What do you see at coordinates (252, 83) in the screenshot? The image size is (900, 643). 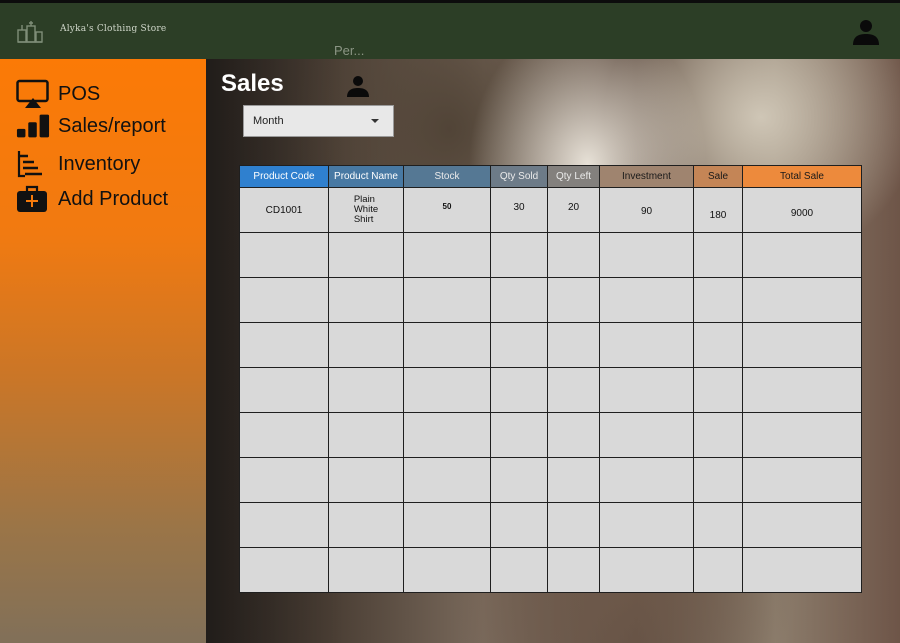 I see `page-title: Sales` at bounding box center [252, 83].